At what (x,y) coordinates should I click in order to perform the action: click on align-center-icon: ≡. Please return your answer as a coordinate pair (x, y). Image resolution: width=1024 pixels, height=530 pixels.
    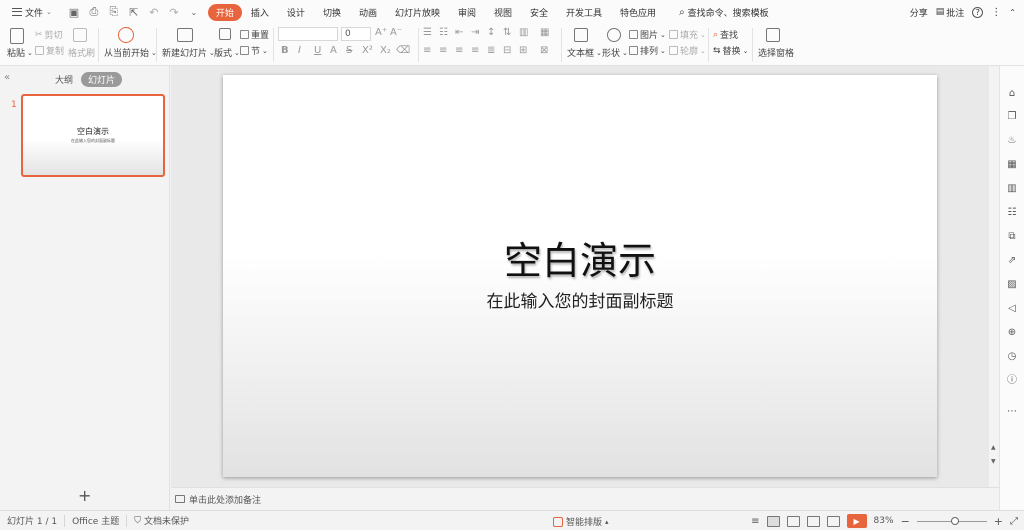
    Looking at the image, I should click on (443, 50).